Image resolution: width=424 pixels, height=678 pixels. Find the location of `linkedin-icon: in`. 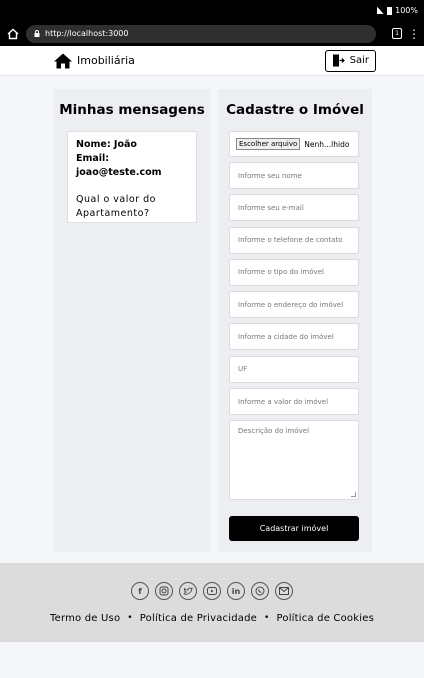

linkedin-icon: in is located at coordinates (236, 591).